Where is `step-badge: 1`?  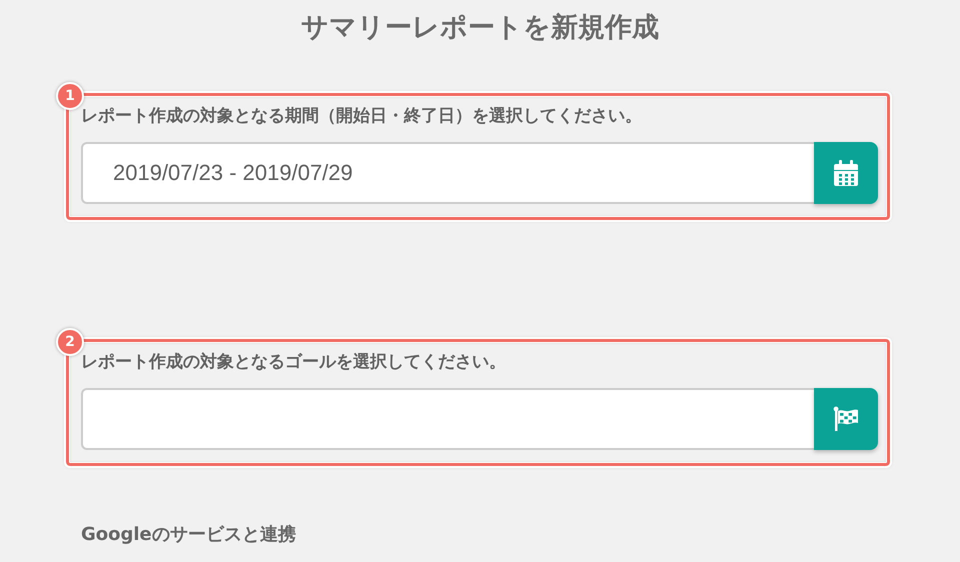 step-badge: 1 is located at coordinates (70, 96).